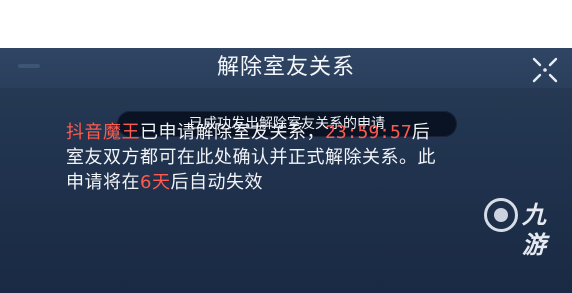  I want to click on message-part-3: 后自动失效, so click(216, 182).